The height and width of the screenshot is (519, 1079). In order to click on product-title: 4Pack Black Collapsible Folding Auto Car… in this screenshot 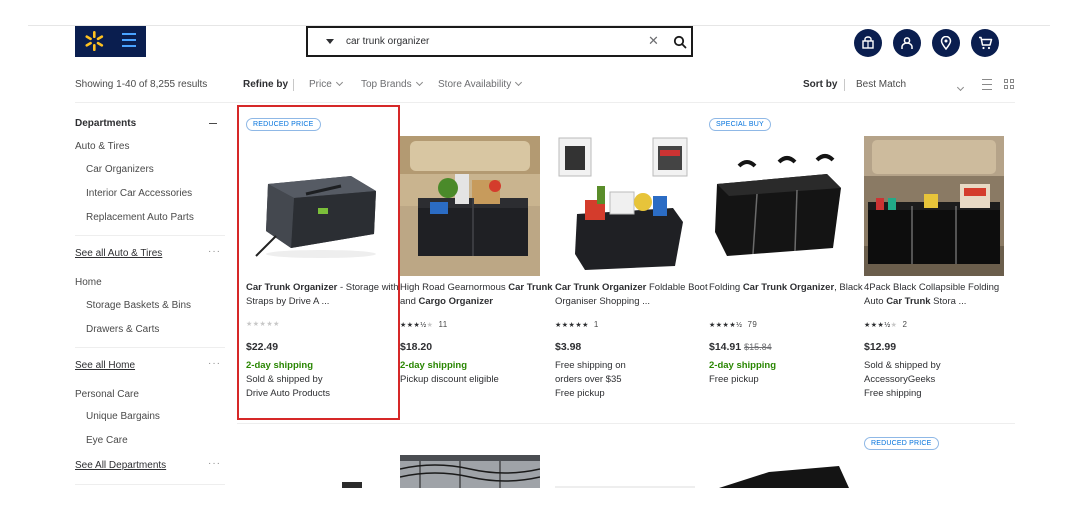, I will do `click(941, 295)`.